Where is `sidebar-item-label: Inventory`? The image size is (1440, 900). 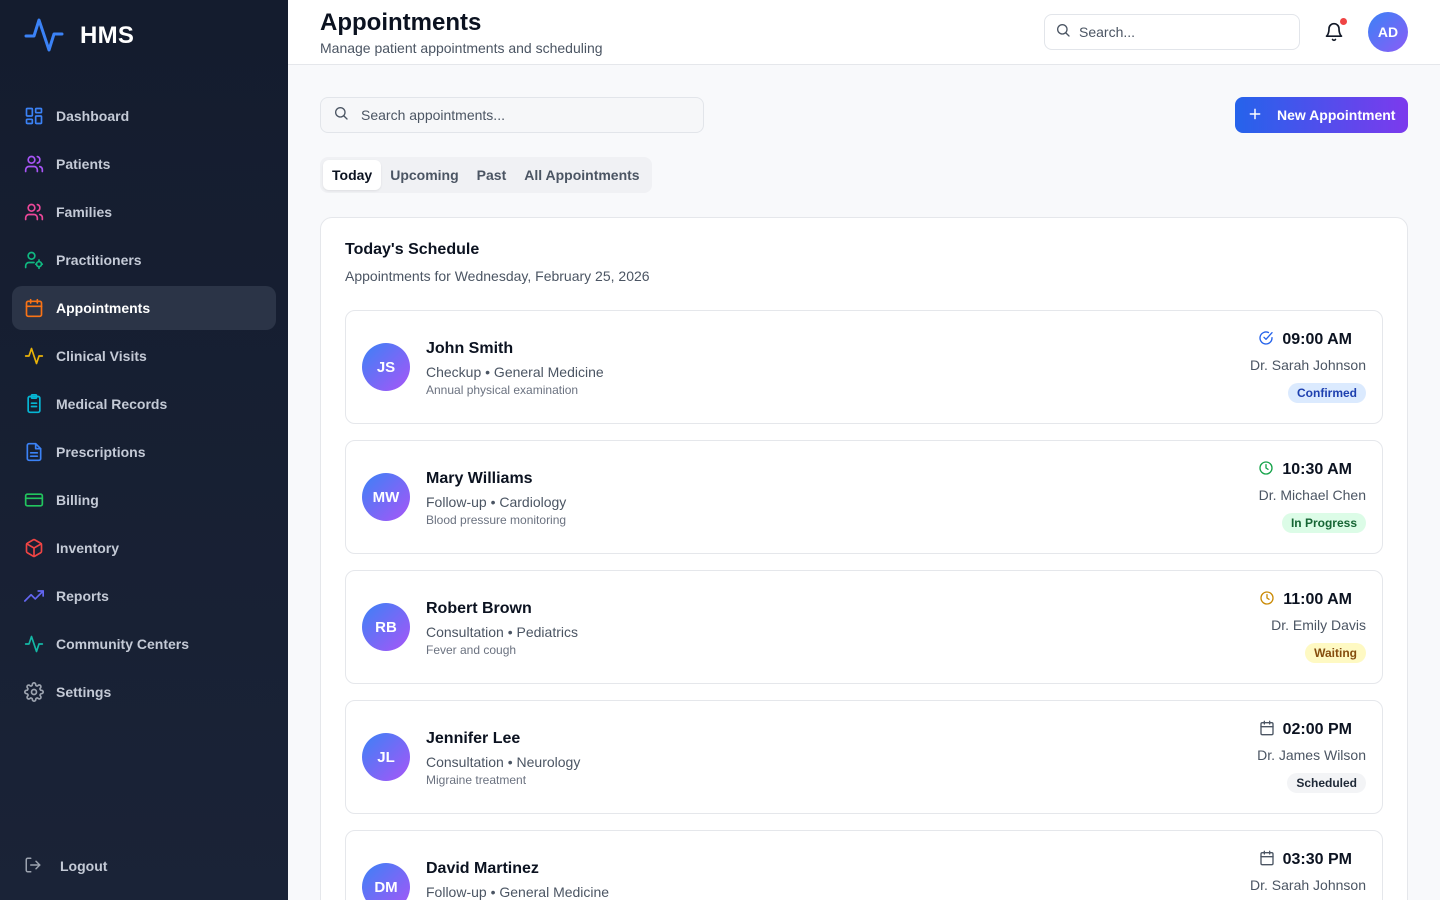
sidebar-item-label: Inventory is located at coordinates (88, 548).